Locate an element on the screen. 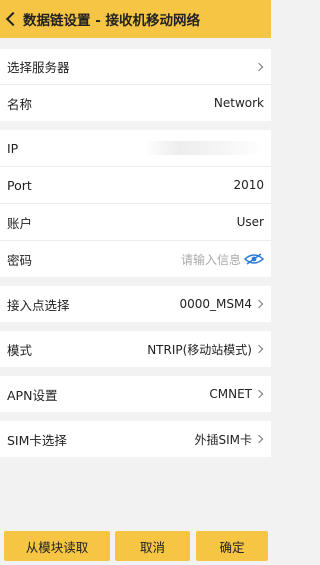  apn-row: APN设置 CMNET is located at coordinates (135, 394).